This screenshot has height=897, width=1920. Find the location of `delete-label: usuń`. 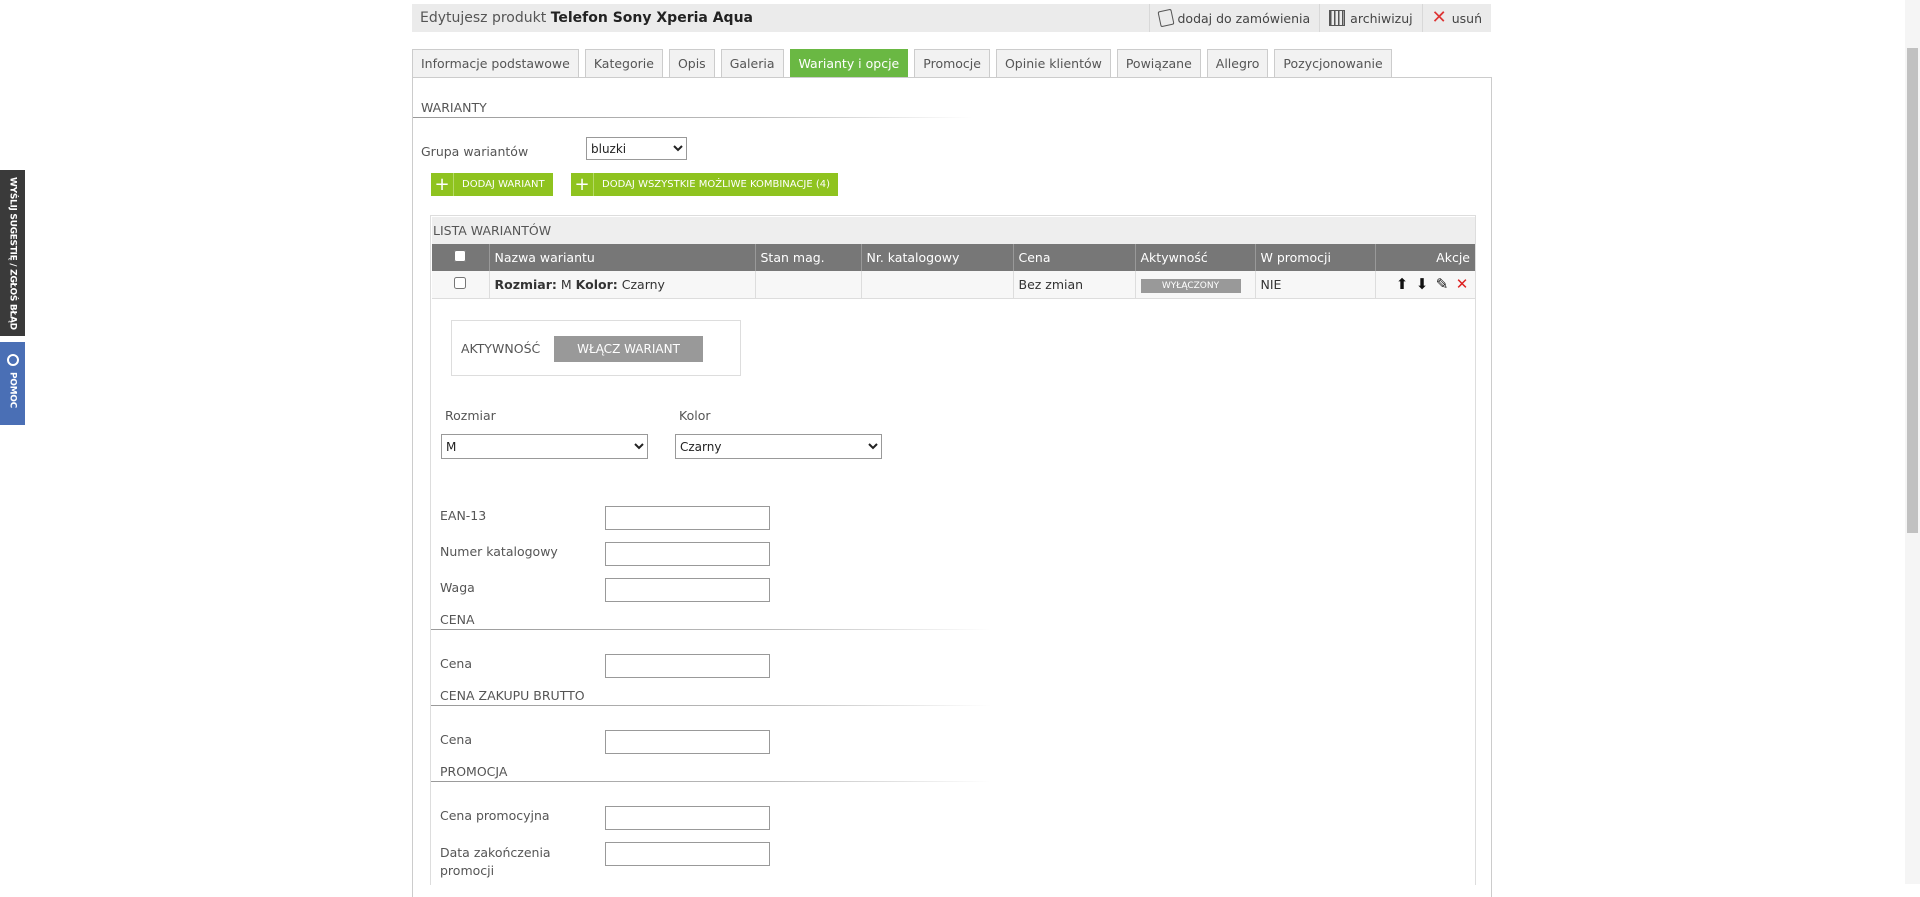

delete-label: usuń is located at coordinates (1466, 18).